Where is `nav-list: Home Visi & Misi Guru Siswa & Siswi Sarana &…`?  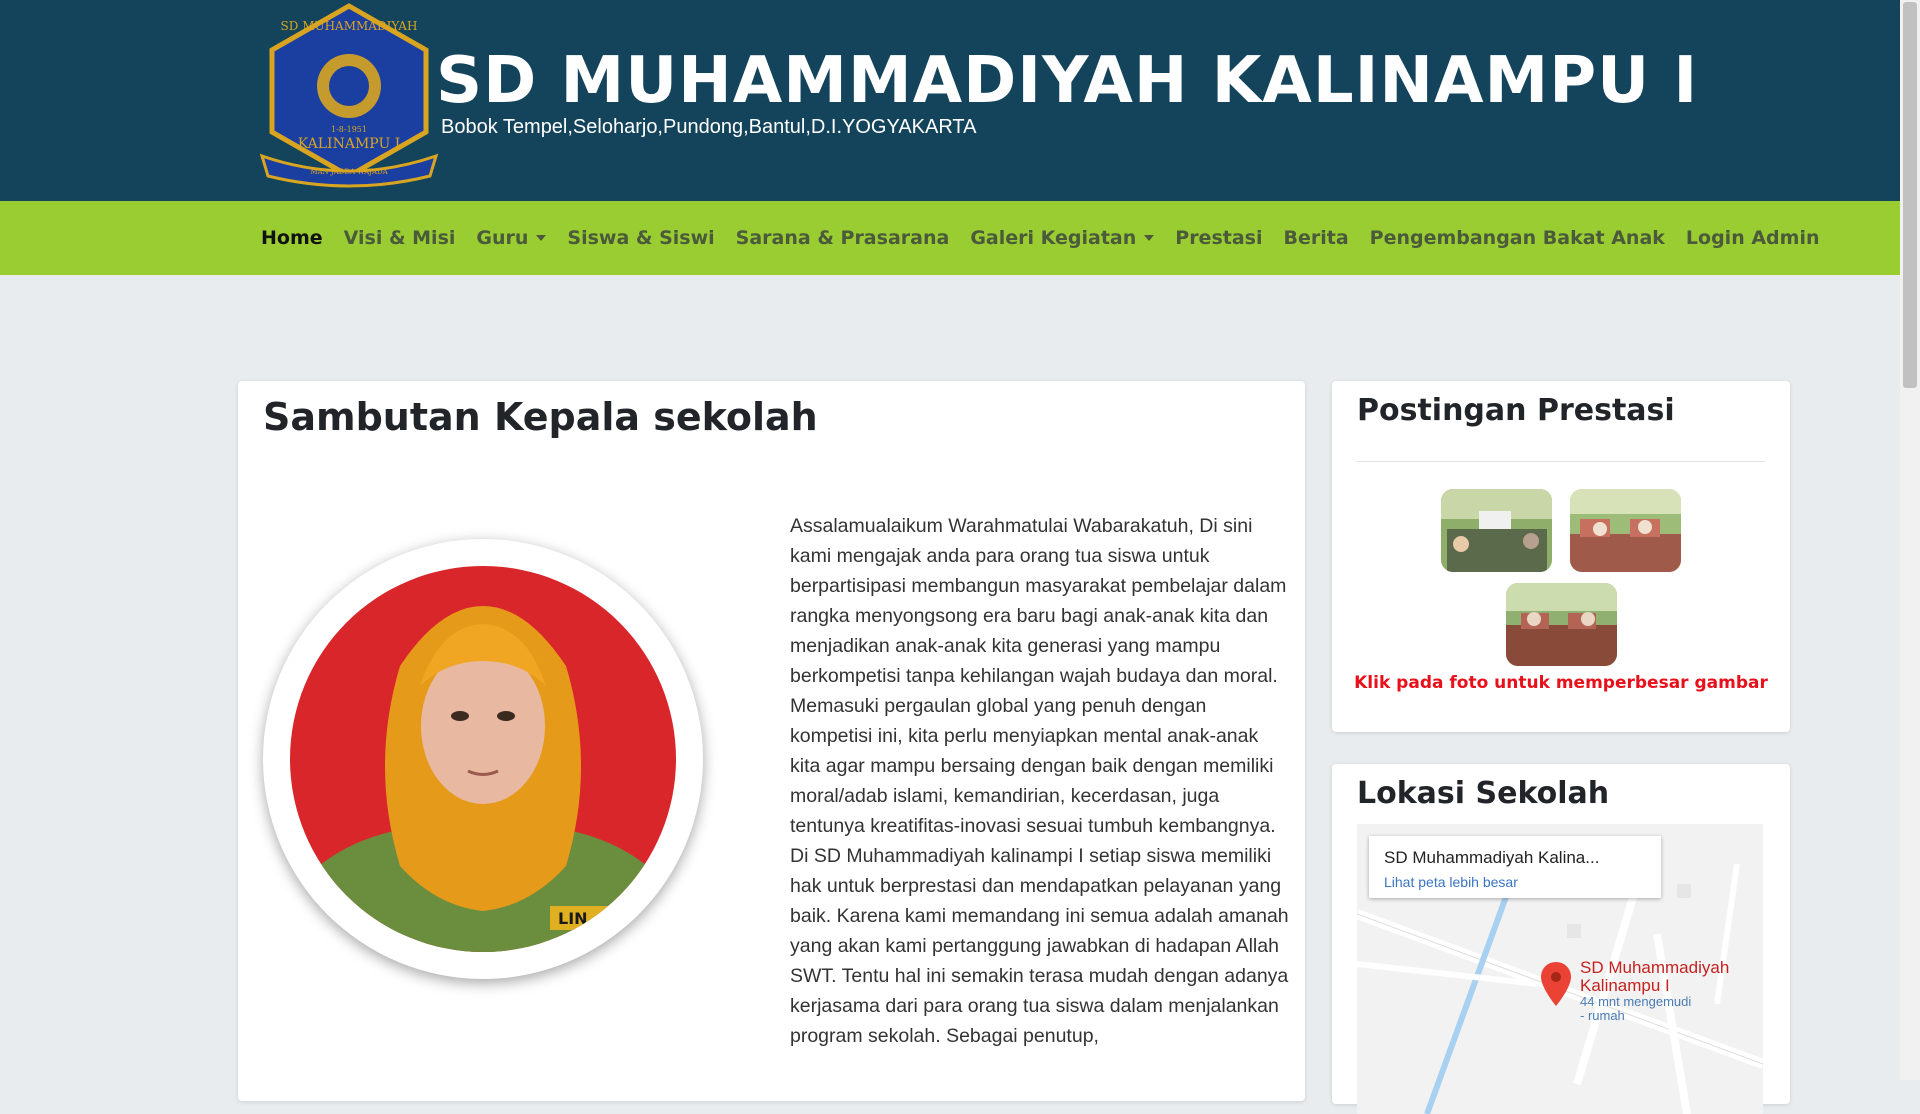
nav-list: Home Visi & Misi Guru Siswa & Siswi Sarana &… is located at coordinates (1050, 238).